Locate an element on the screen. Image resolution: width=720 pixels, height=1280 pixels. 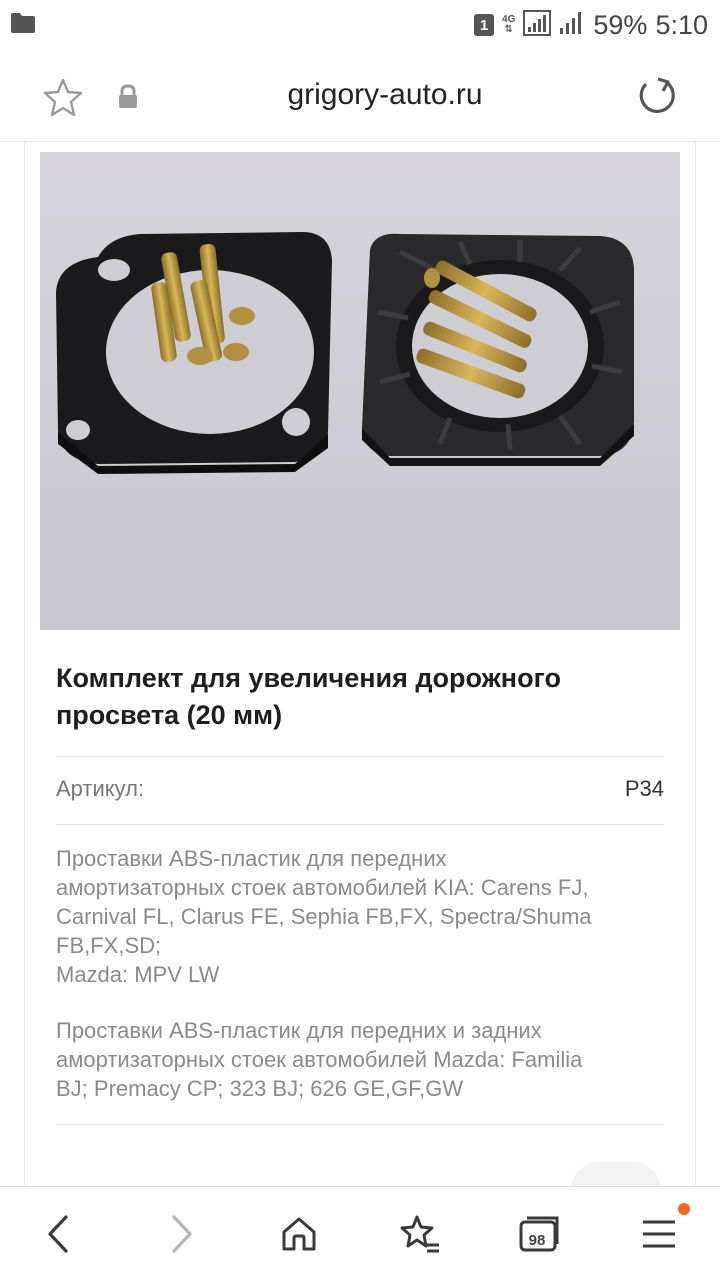
back-icon is located at coordinates (59, 1234).